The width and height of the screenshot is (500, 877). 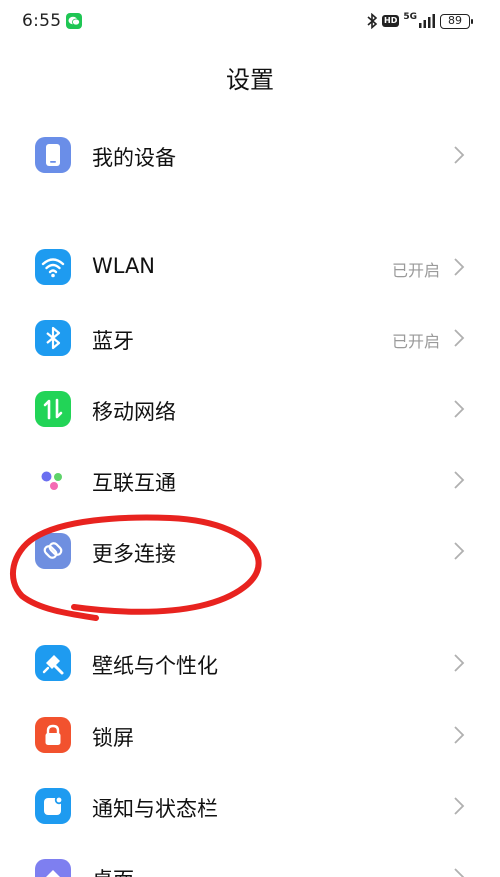 What do you see at coordinates (134, 412) in the screenshot?
I see `settings-item-label: 移动网络` at bounding box center [134, 412].